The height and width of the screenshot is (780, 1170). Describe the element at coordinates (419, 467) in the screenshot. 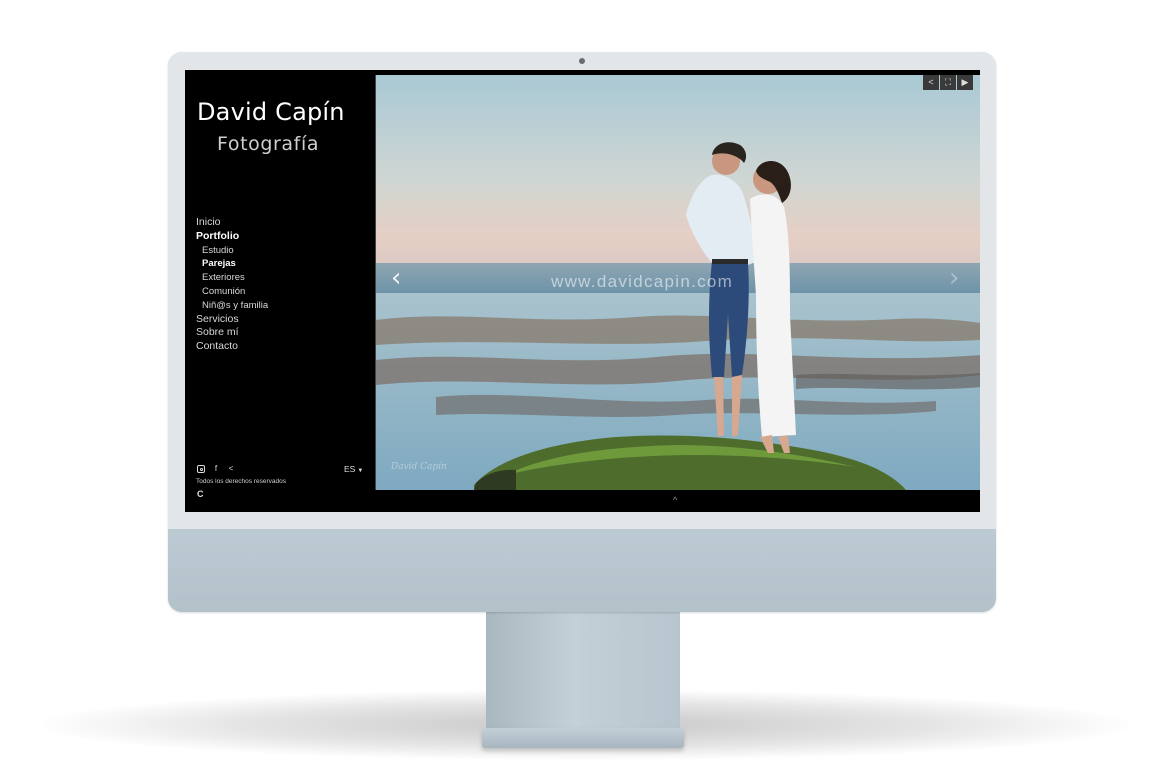

I see `photographer-signature: David Capín` at that location.